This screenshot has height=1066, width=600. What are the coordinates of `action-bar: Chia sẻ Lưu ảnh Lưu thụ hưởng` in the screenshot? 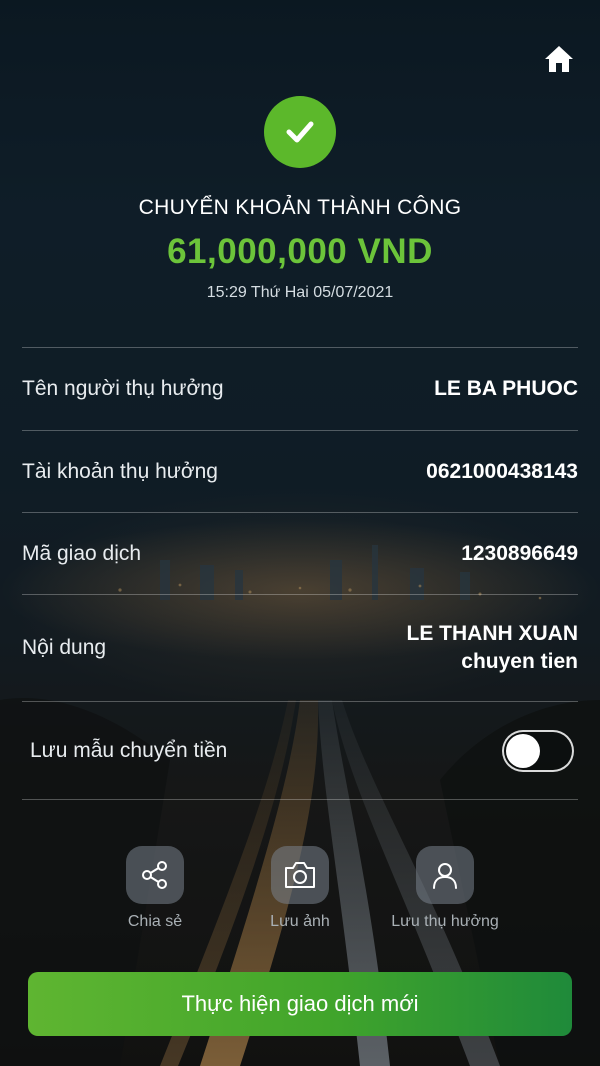 It's located at (300, 896).